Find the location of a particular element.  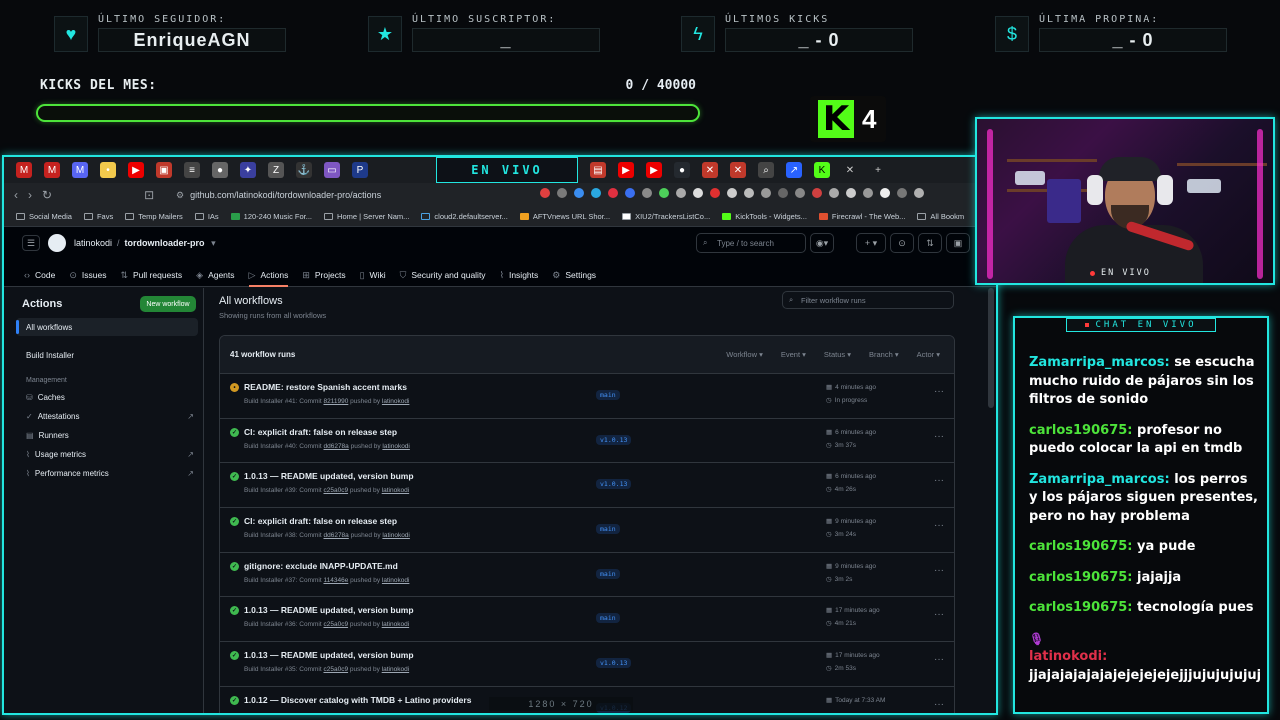

reload-icon: ↻ is located at coordinates (47, 195).